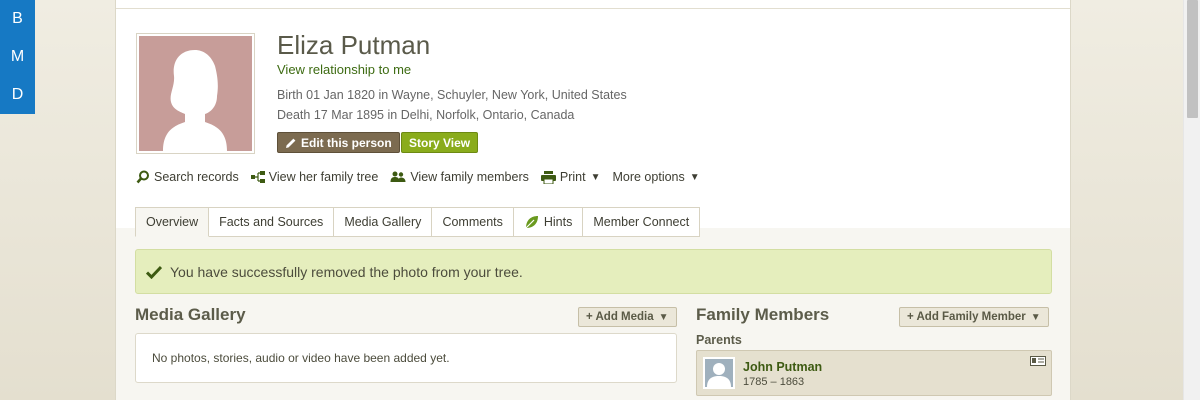 The width and height of the screenshot is (1200, 400). Describe the element at coordinates (558, 222) in the screenshot. I see `tab-hints-label: Hints` at that location.